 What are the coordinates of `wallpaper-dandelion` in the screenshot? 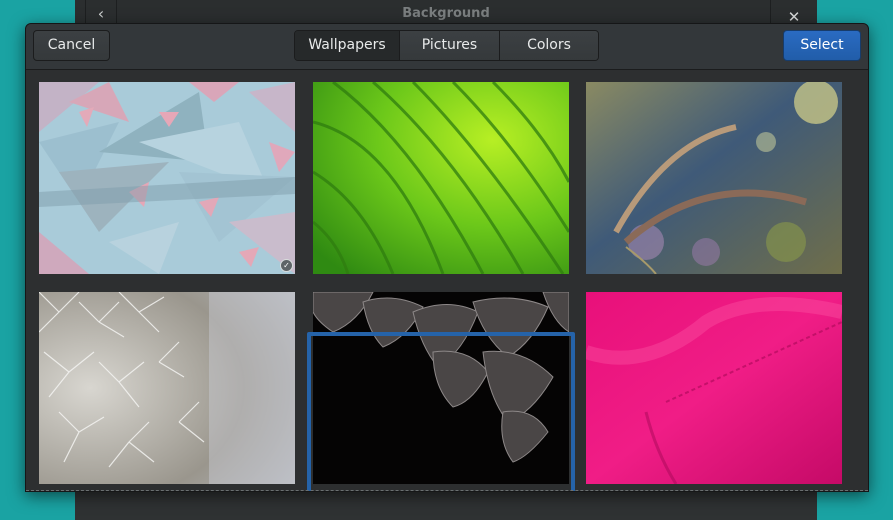 It's located at (167, 388).